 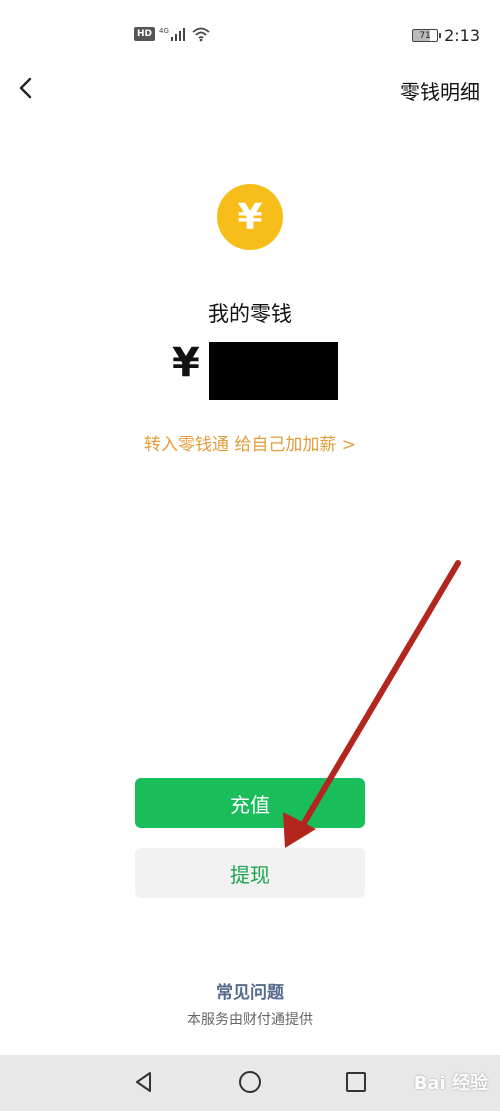 I want to click on back-button, so click(x=30, y=90).